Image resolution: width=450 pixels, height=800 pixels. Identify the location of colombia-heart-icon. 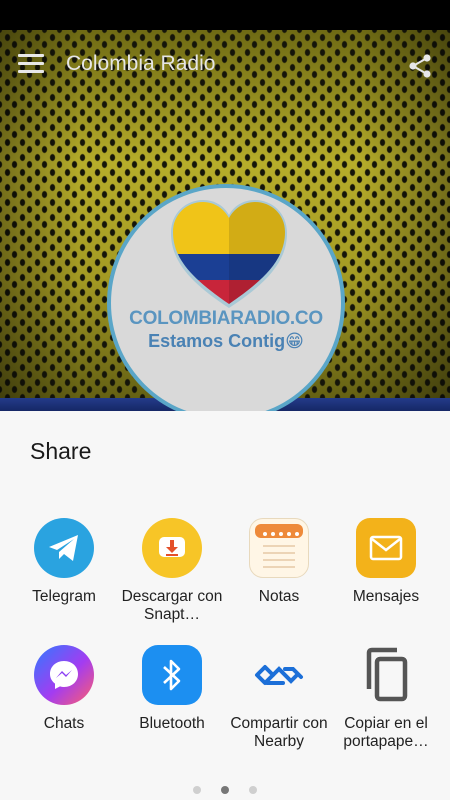
(229, 254).